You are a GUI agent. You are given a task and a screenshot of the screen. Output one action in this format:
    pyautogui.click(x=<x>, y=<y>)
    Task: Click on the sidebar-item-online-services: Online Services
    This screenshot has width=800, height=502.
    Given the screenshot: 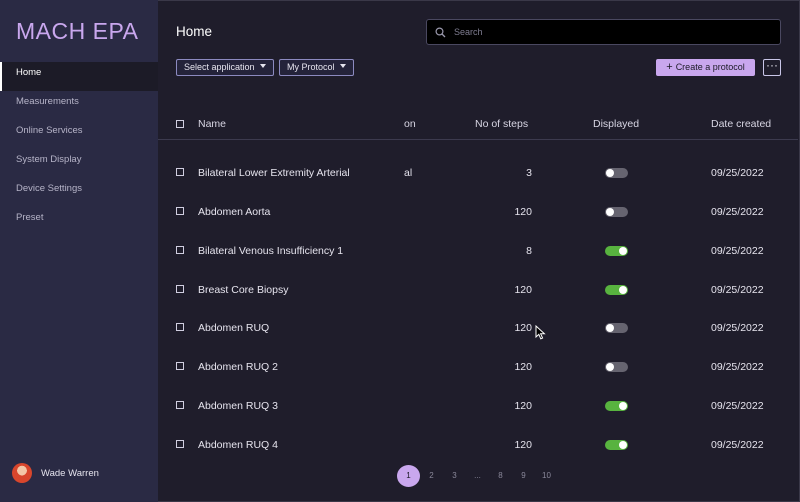 What is the action you would take?
    pyautogui.click(x=79, y=134)
    